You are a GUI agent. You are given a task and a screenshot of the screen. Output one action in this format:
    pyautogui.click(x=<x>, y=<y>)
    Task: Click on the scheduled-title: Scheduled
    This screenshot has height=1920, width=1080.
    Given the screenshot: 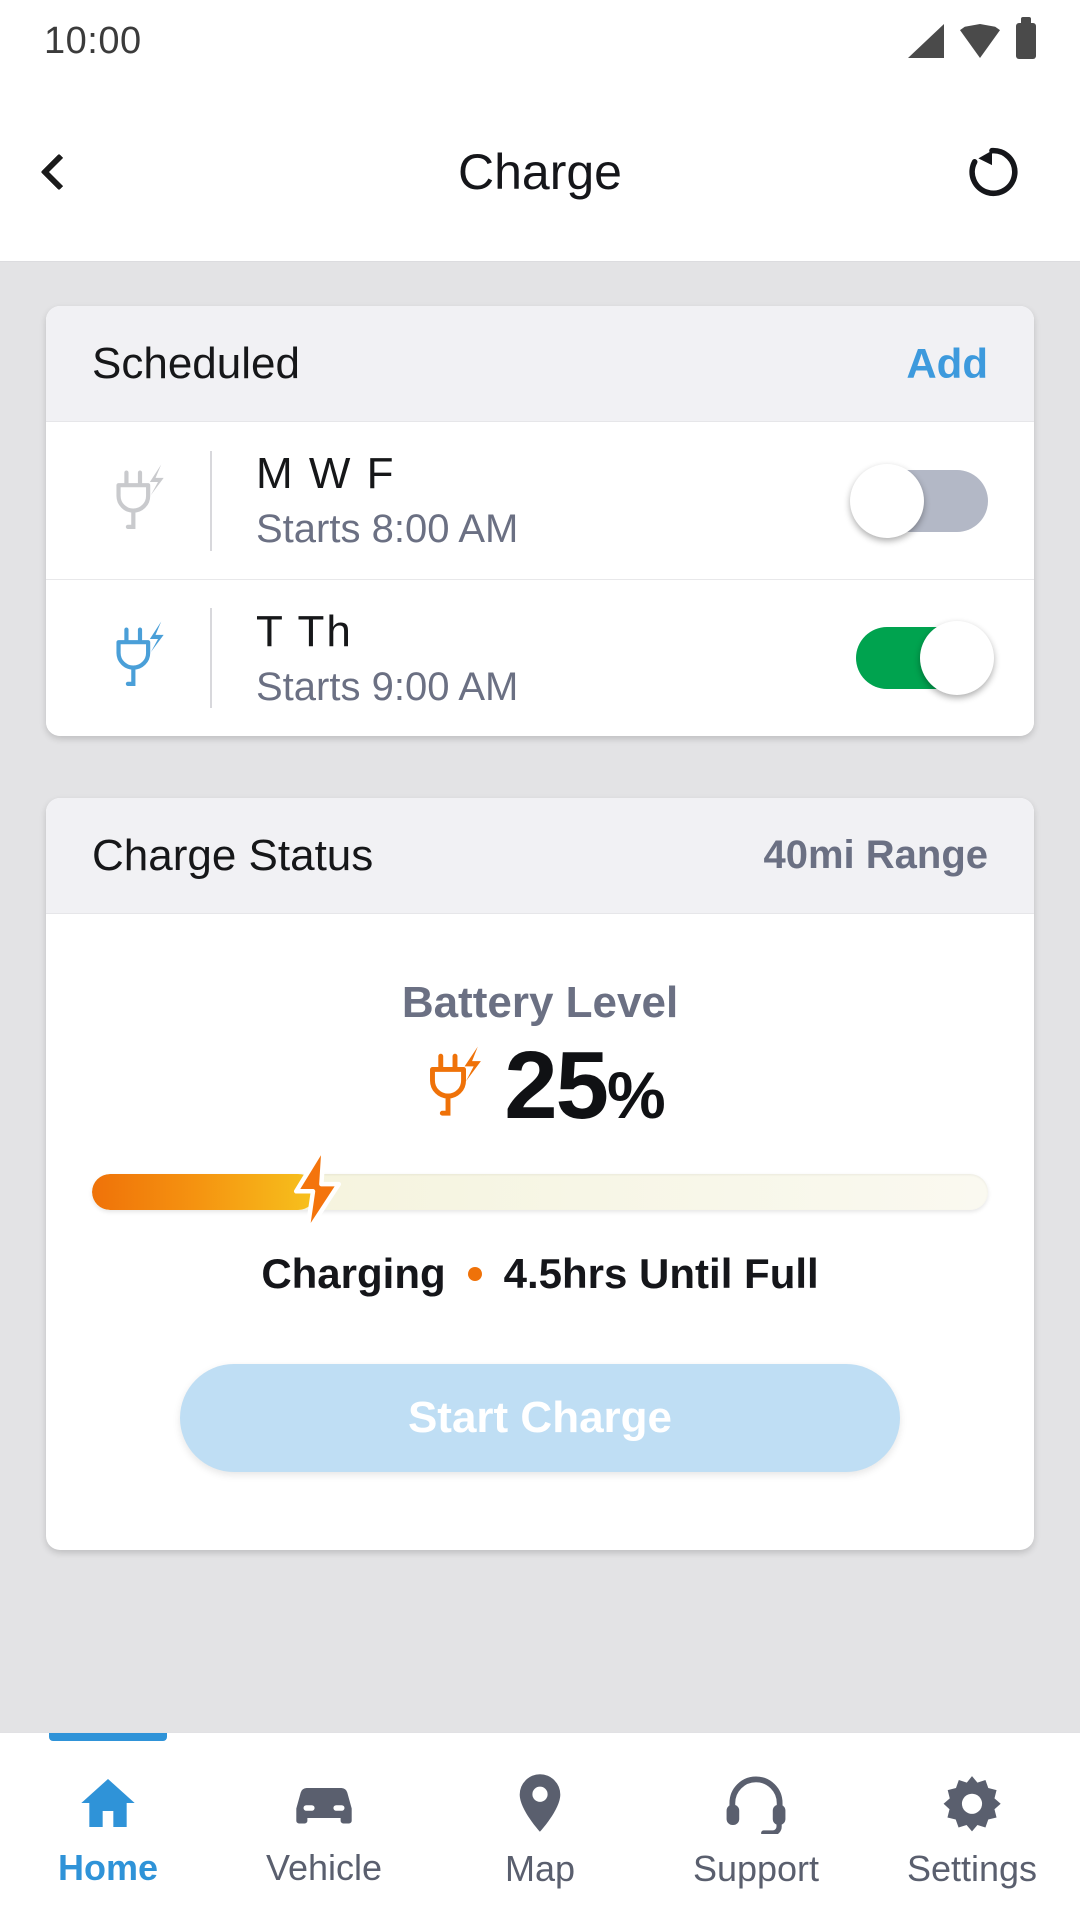 What is the action you would take?
    pyautogui.click(x=196, y=363)
    